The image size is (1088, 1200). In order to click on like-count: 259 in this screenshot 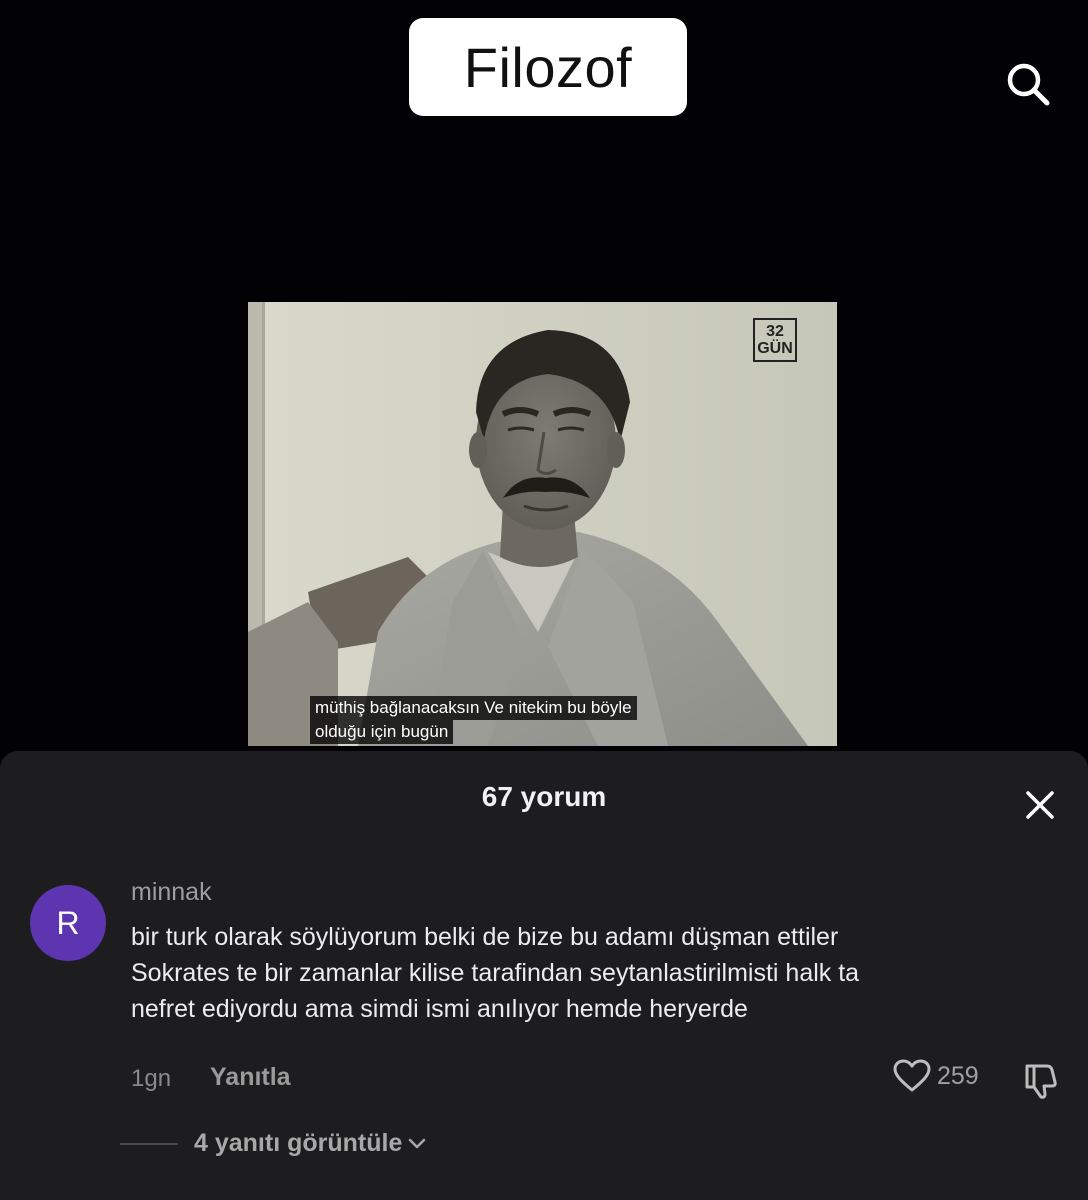, I will do `click(958, 1075)`.